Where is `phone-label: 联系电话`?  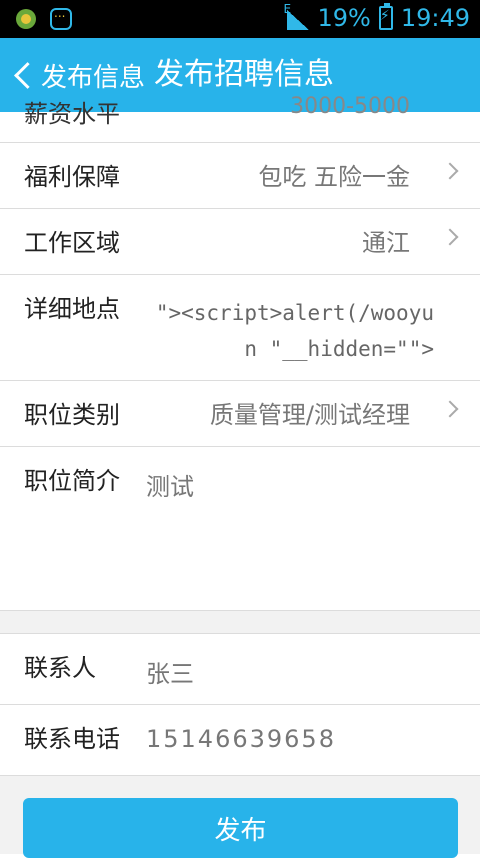
phone-label: 联系电话 is located at coordinates (72, 739).